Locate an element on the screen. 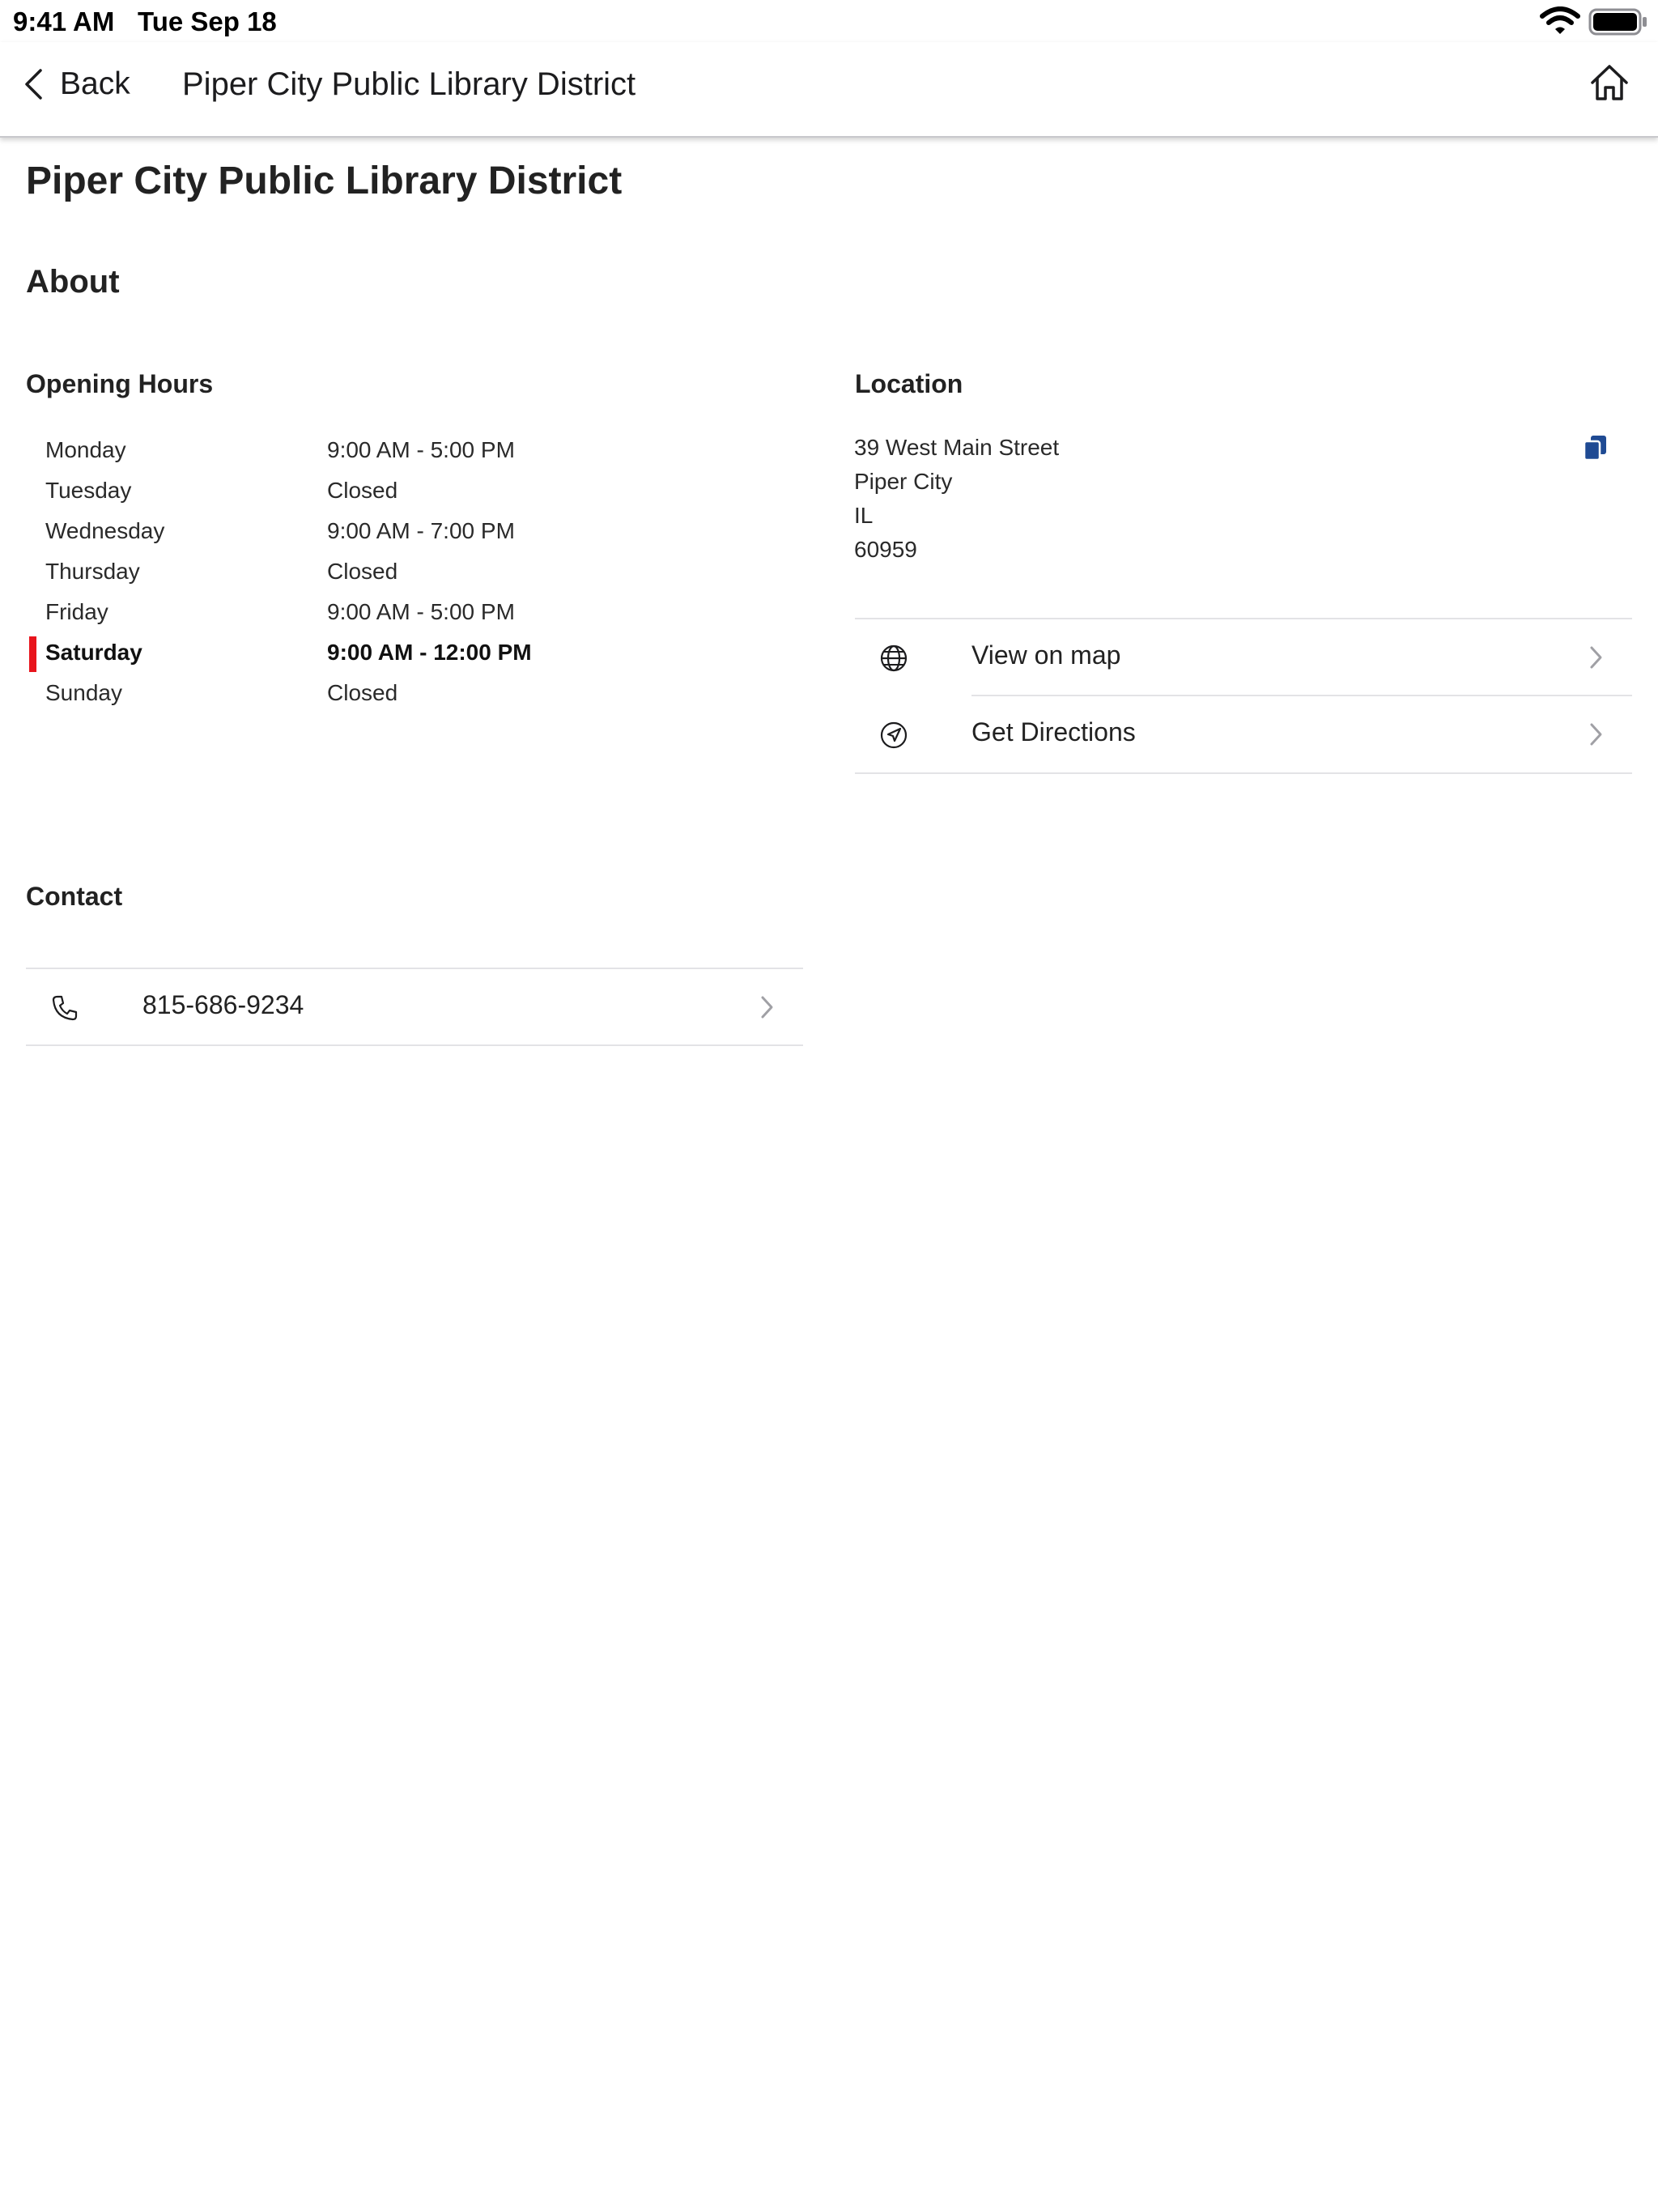 This screenshot has width=1658, height=2212. hours-row-wednesday: Wednesday 9:00 AM - 7:00 PM is located at coordinates (406, 534).